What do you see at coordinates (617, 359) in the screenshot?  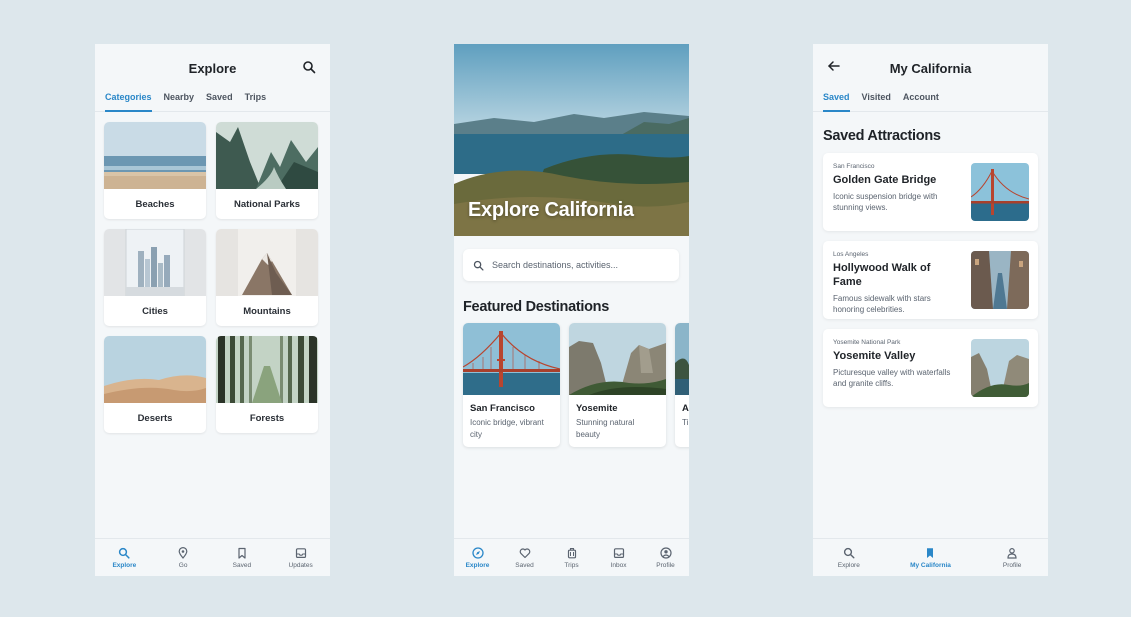 I see `yosemite-image` at bounding box center [617, 359].